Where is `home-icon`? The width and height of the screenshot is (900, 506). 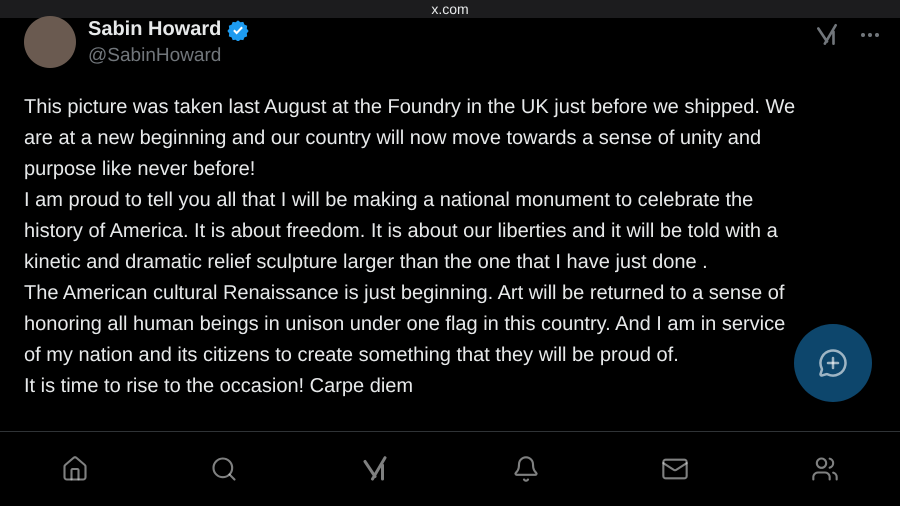 home-icon is located at coordinates (74, 469).